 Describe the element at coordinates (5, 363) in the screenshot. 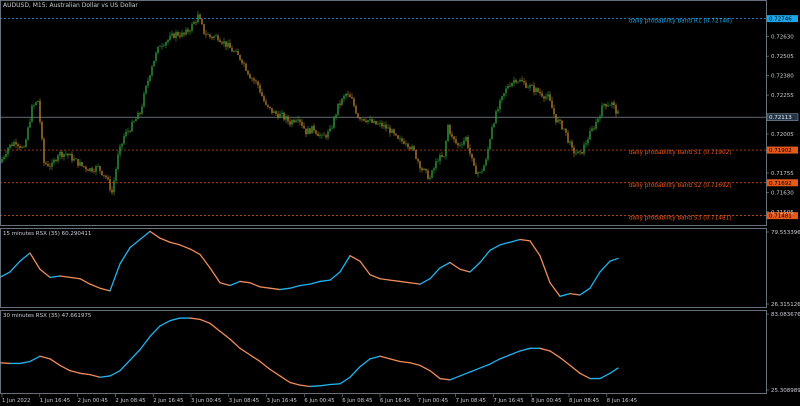

I see `rsx-segment` at that location.